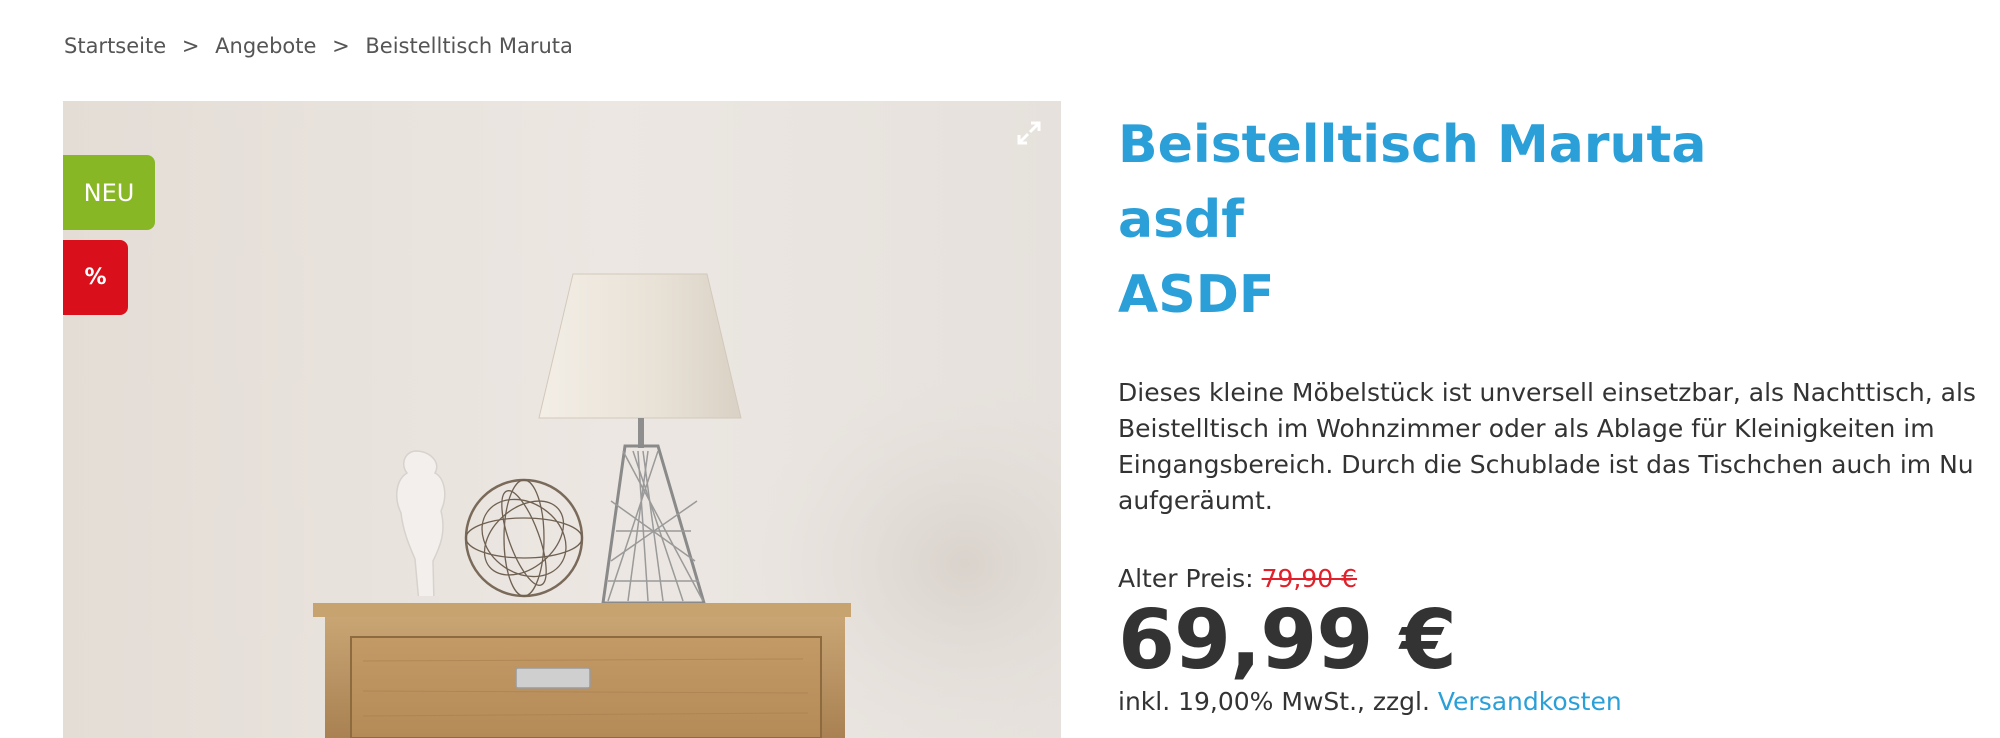  I want to click on old-price: 79,90 €, so click(1309, 578).